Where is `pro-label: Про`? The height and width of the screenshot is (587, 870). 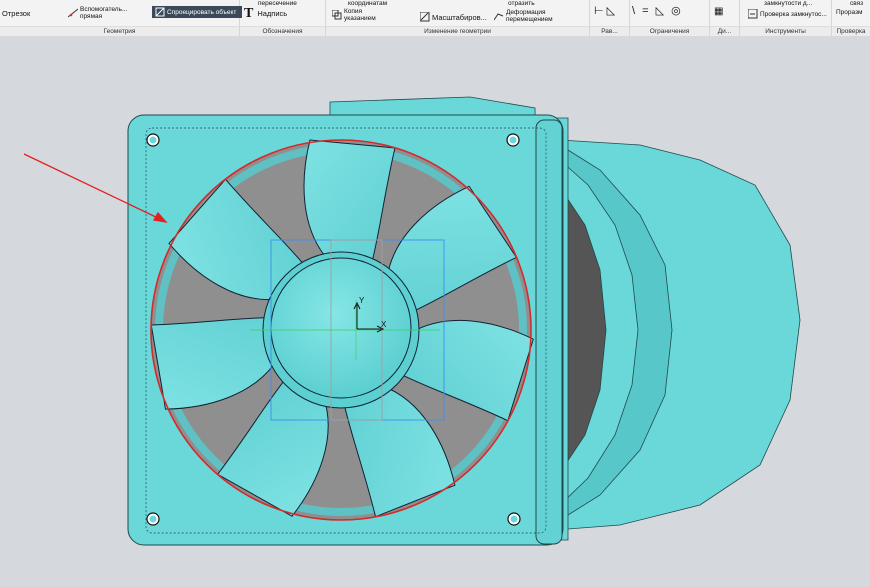 pro-label: Про is located at coordinates (842, 12).